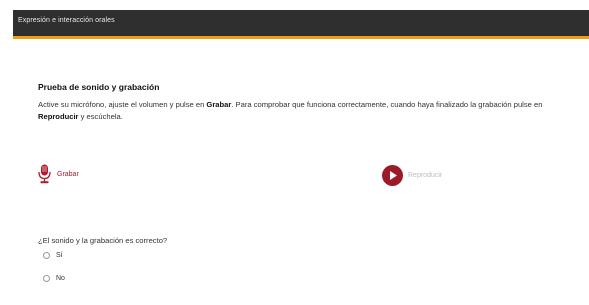 This screenshot has width=589, height=305. What do you see at coordinates (103, 240) in the screenshot?
I see `question-text: ¿El sonido y la grabación es correcto?` at bounding box center [103, 240].